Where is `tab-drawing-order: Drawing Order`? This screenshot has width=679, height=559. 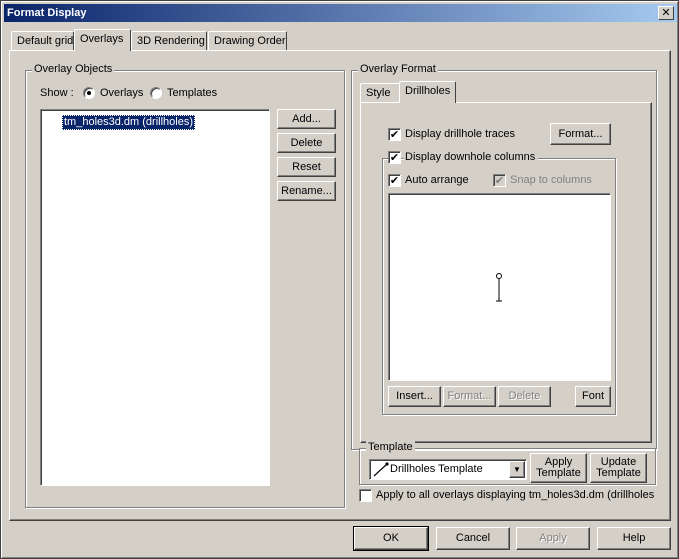 tab-drawing-order: Drawing Order is located at coordinates (247, 41).